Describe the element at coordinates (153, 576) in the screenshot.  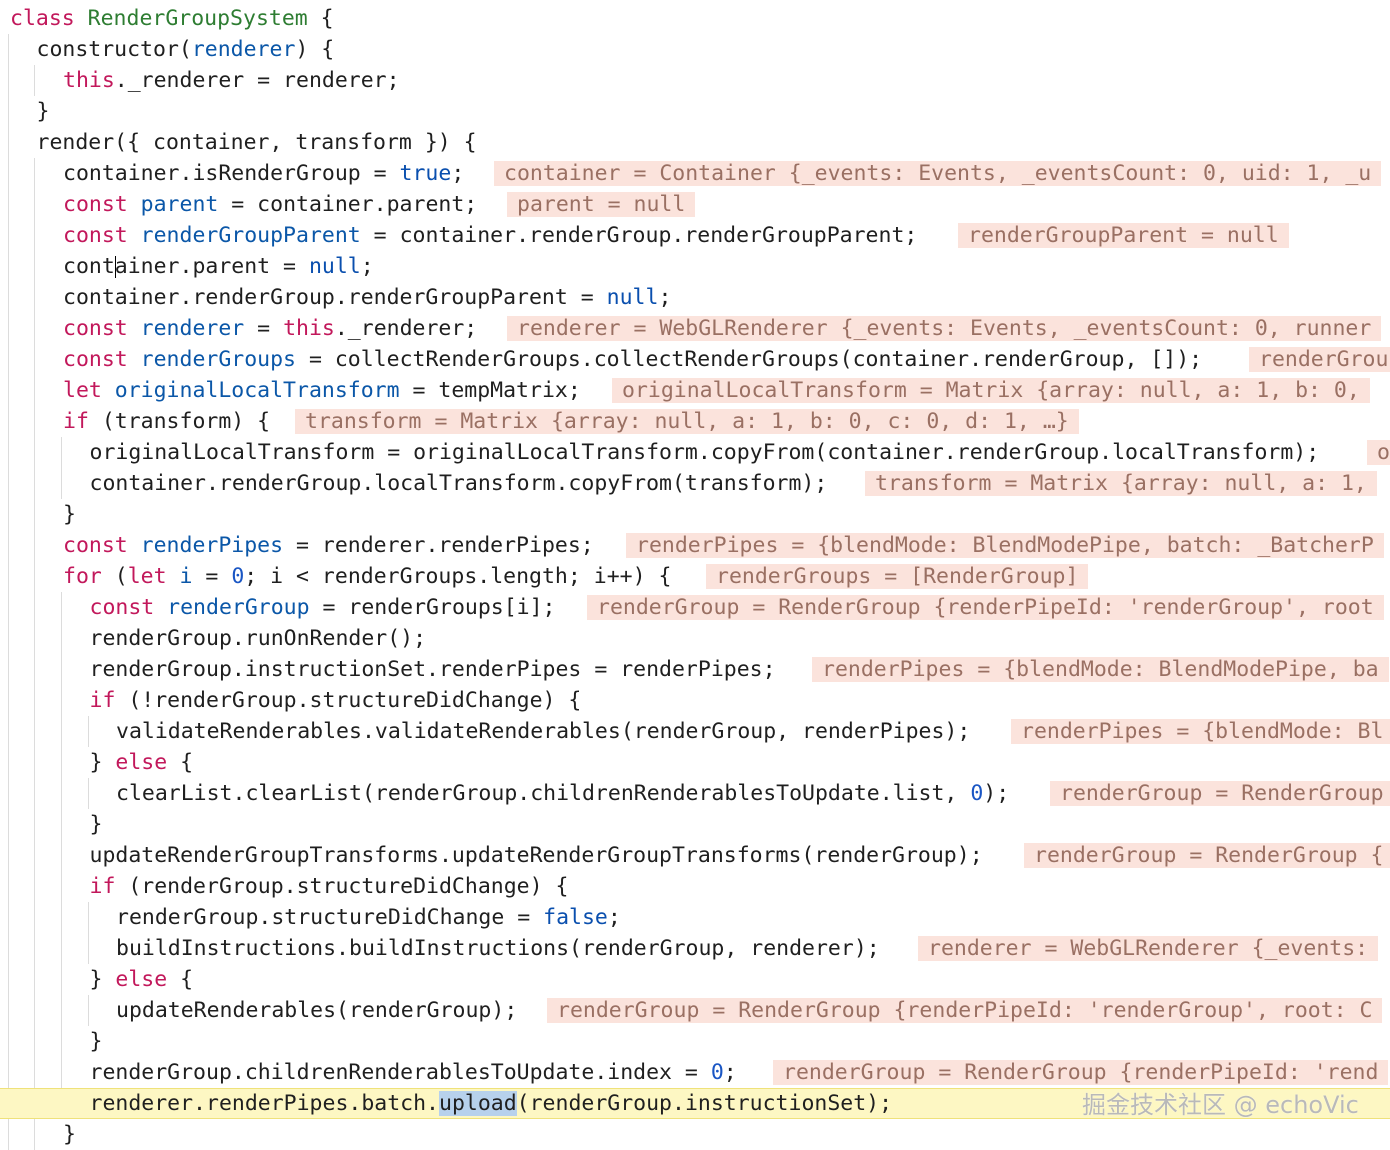
I see `code-token: let` at that location.